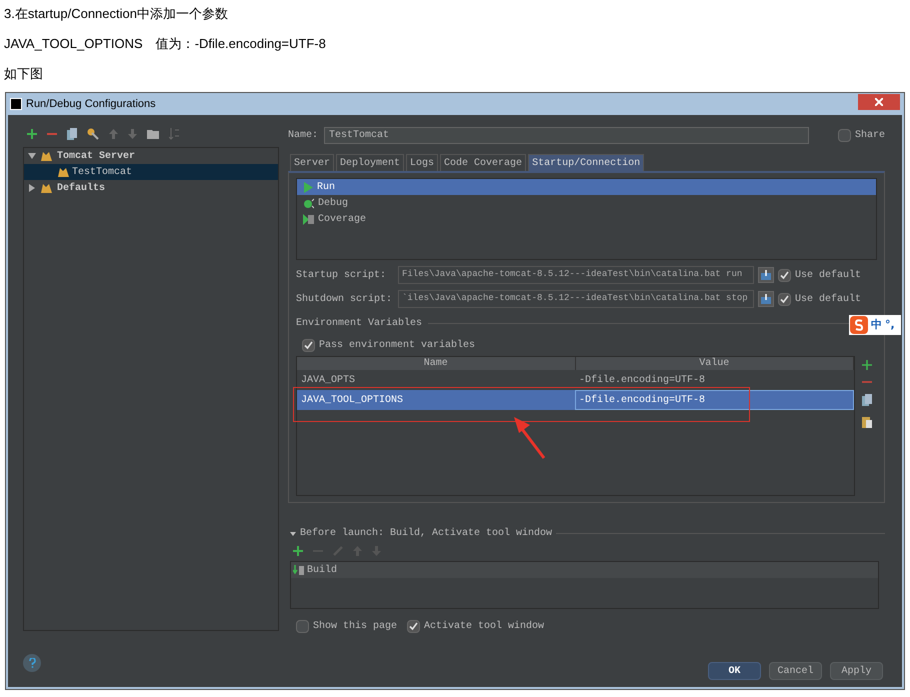 This screenshot has height=697, width=910. Describe the element at coordinates (876, 324) in the screenshot. I see `ime-mode: 中` at that location.